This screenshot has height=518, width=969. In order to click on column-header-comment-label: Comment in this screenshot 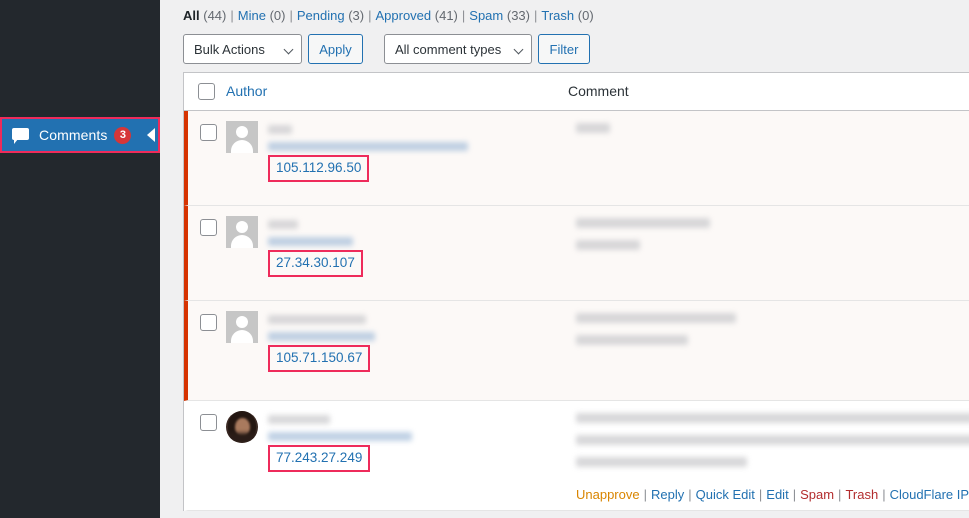, I will do `click(598, 90)`.